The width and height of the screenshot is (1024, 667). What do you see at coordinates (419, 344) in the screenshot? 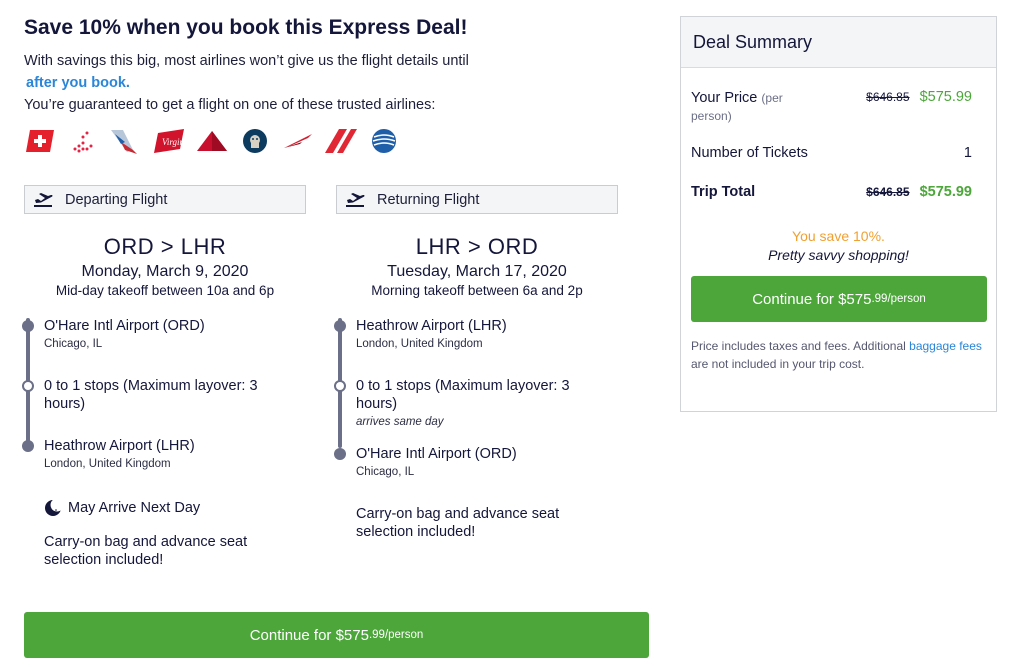
I see `origin-city: London, United Kingdom` at bounding box center [419, 344].